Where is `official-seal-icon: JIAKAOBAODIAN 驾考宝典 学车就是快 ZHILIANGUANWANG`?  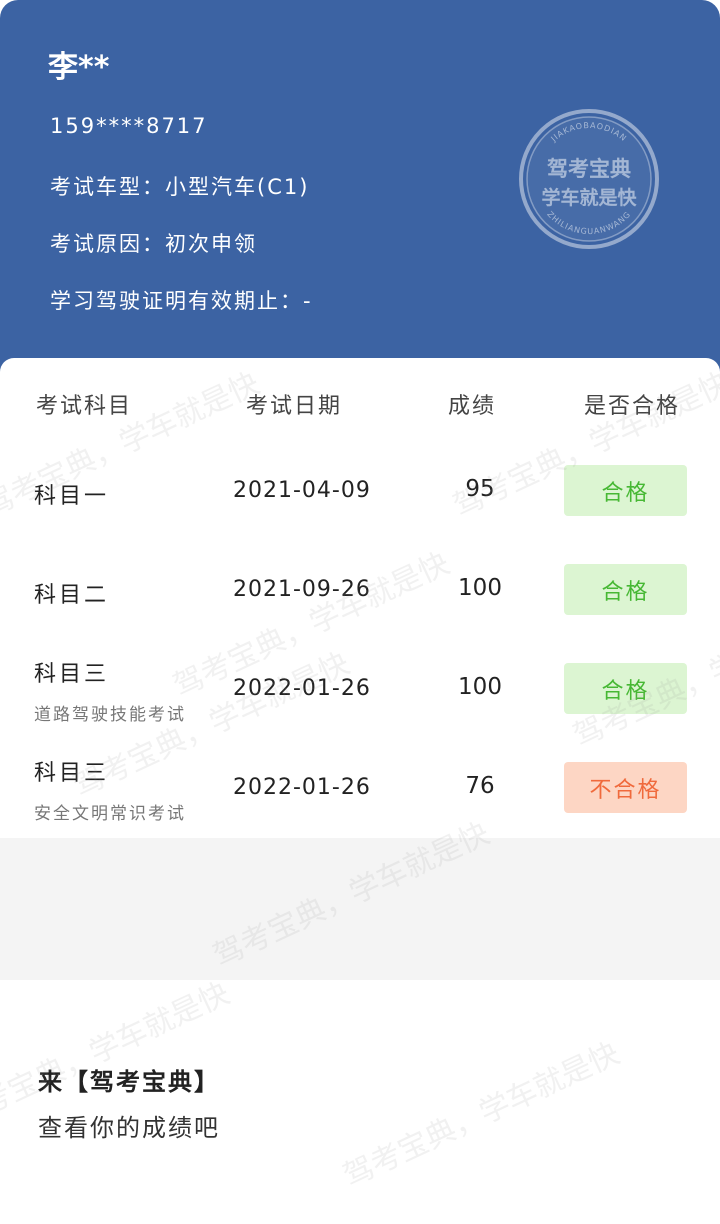
official-seal-icon: JIAKAOBAODIAN 驾考宝典 学车就是快 ZHILIANGUANWANG is located at coordinates (589, 179).